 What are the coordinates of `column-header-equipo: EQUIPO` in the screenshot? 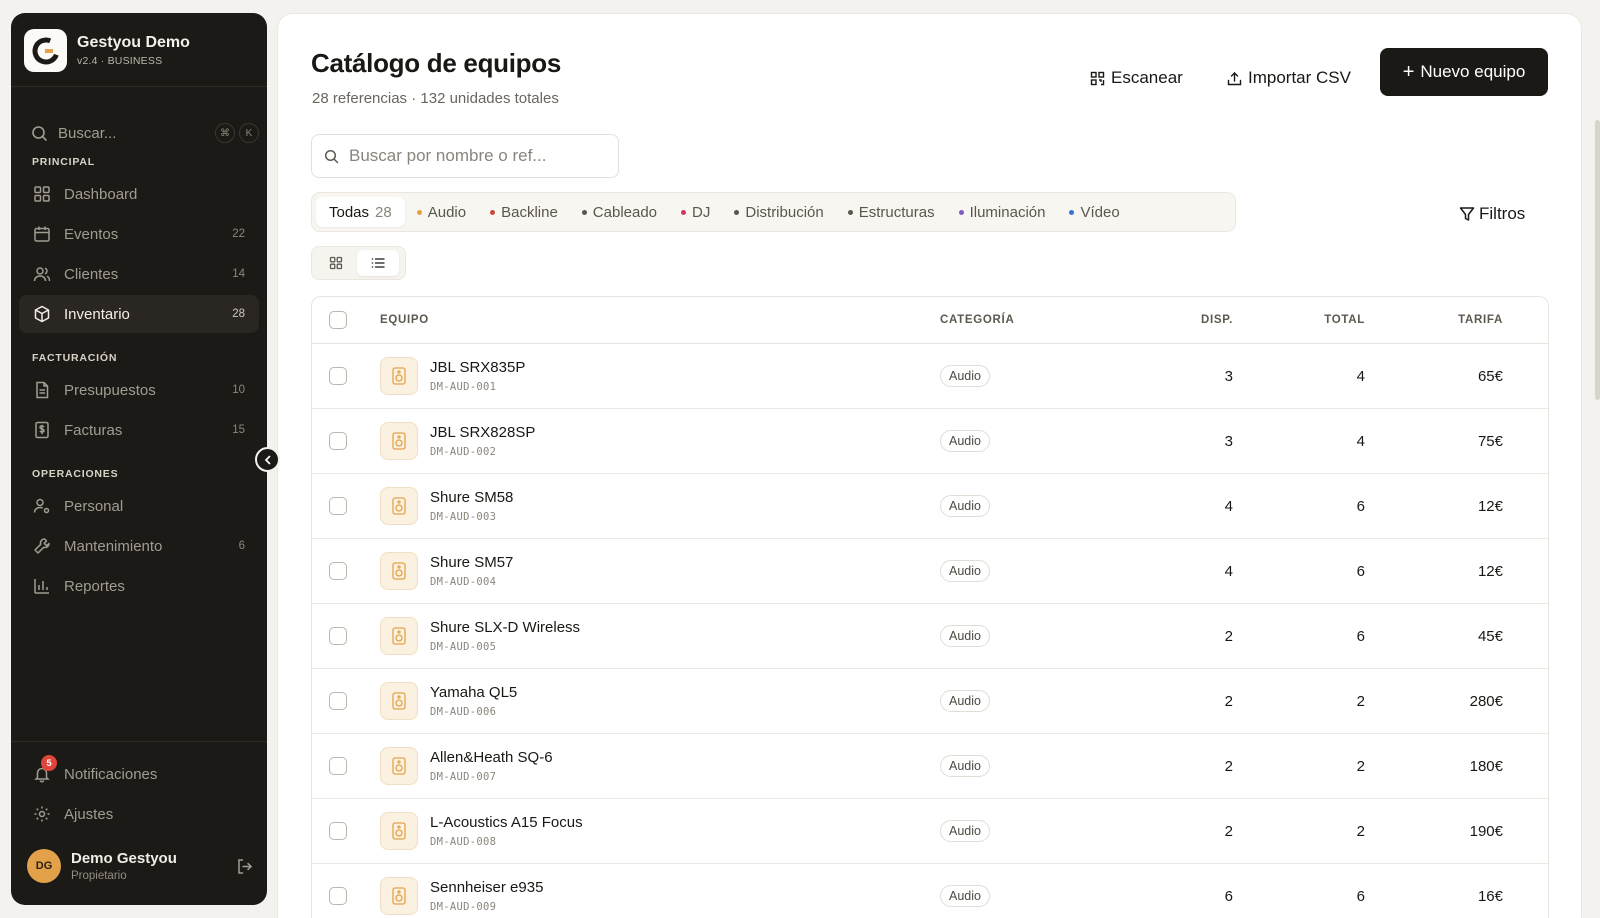 It's located at (660, 320).